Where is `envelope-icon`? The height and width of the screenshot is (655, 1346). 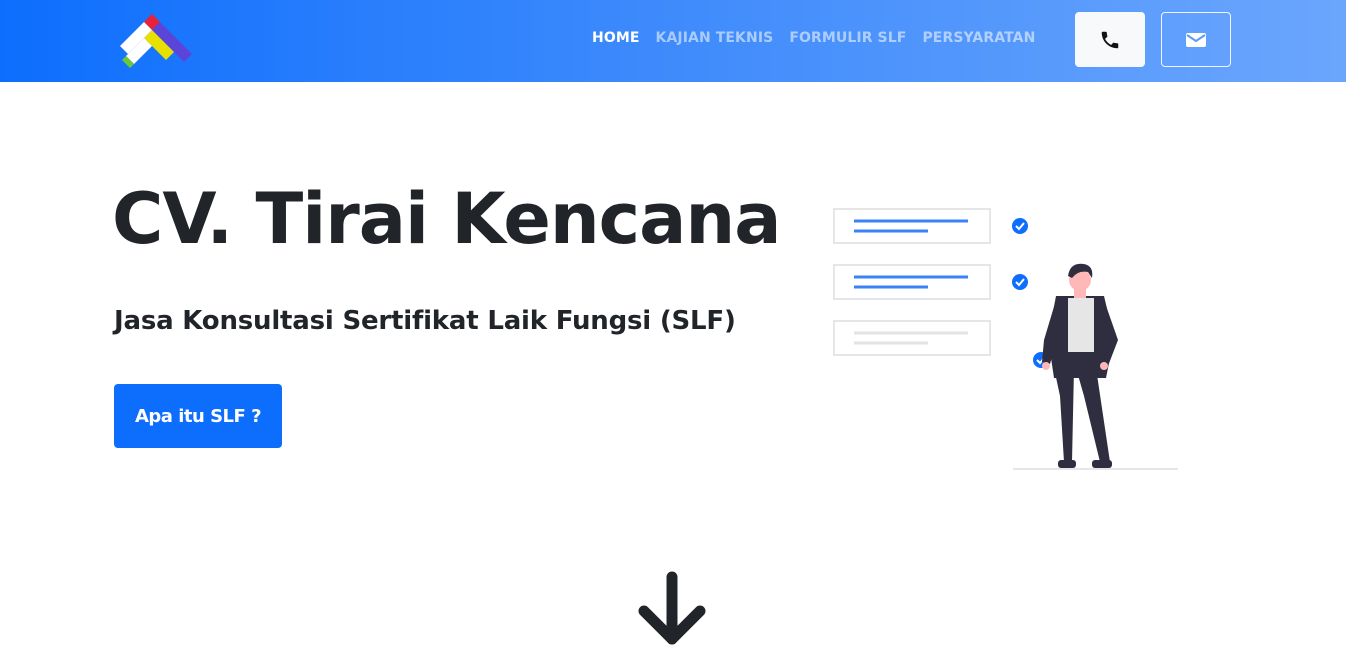
envelope-icon is located at coordinates (1196, 39).